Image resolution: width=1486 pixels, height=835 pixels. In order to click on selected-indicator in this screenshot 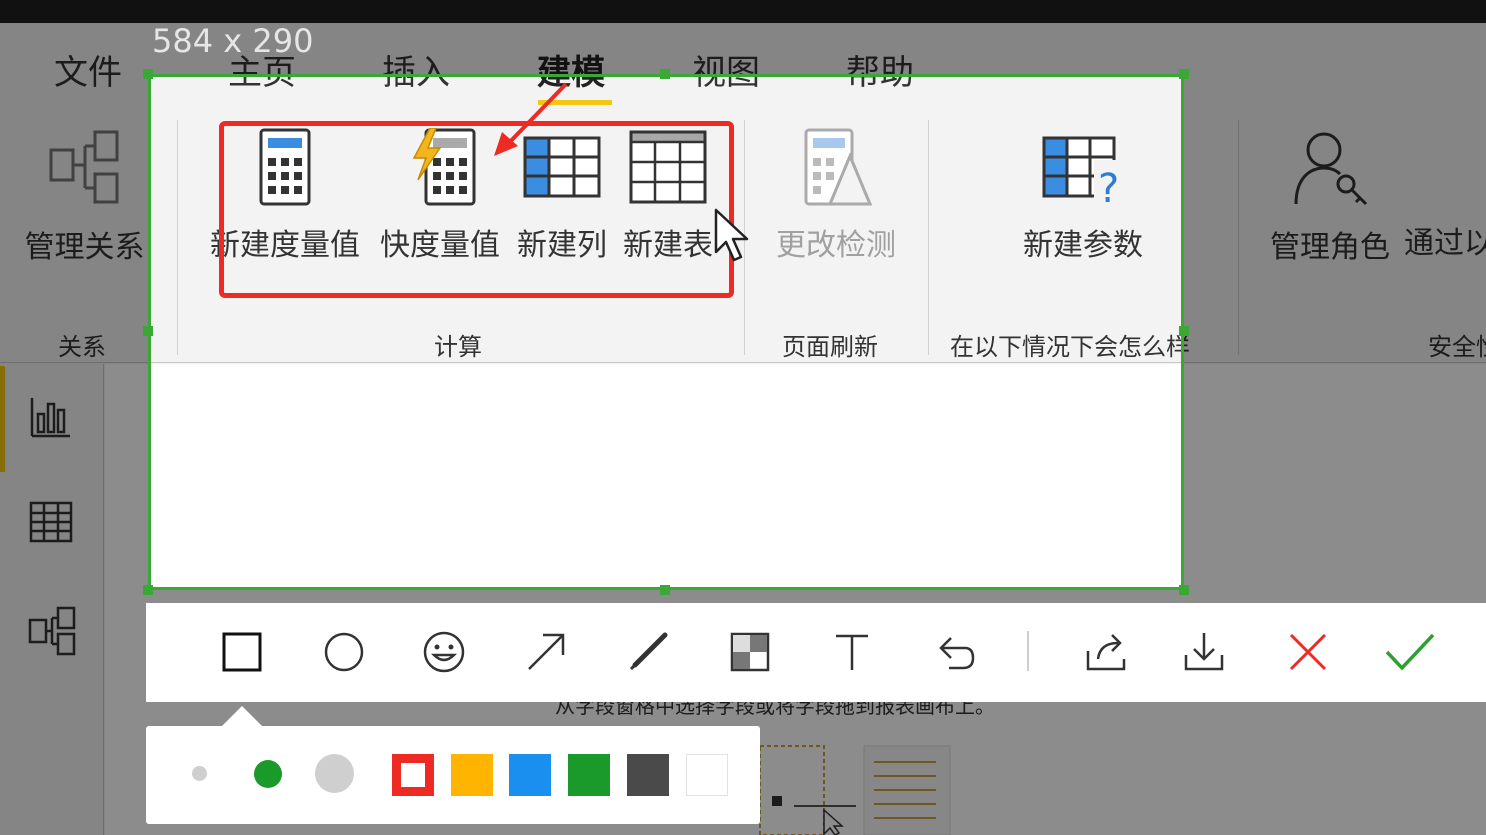, I will do `click(413, 775)`.